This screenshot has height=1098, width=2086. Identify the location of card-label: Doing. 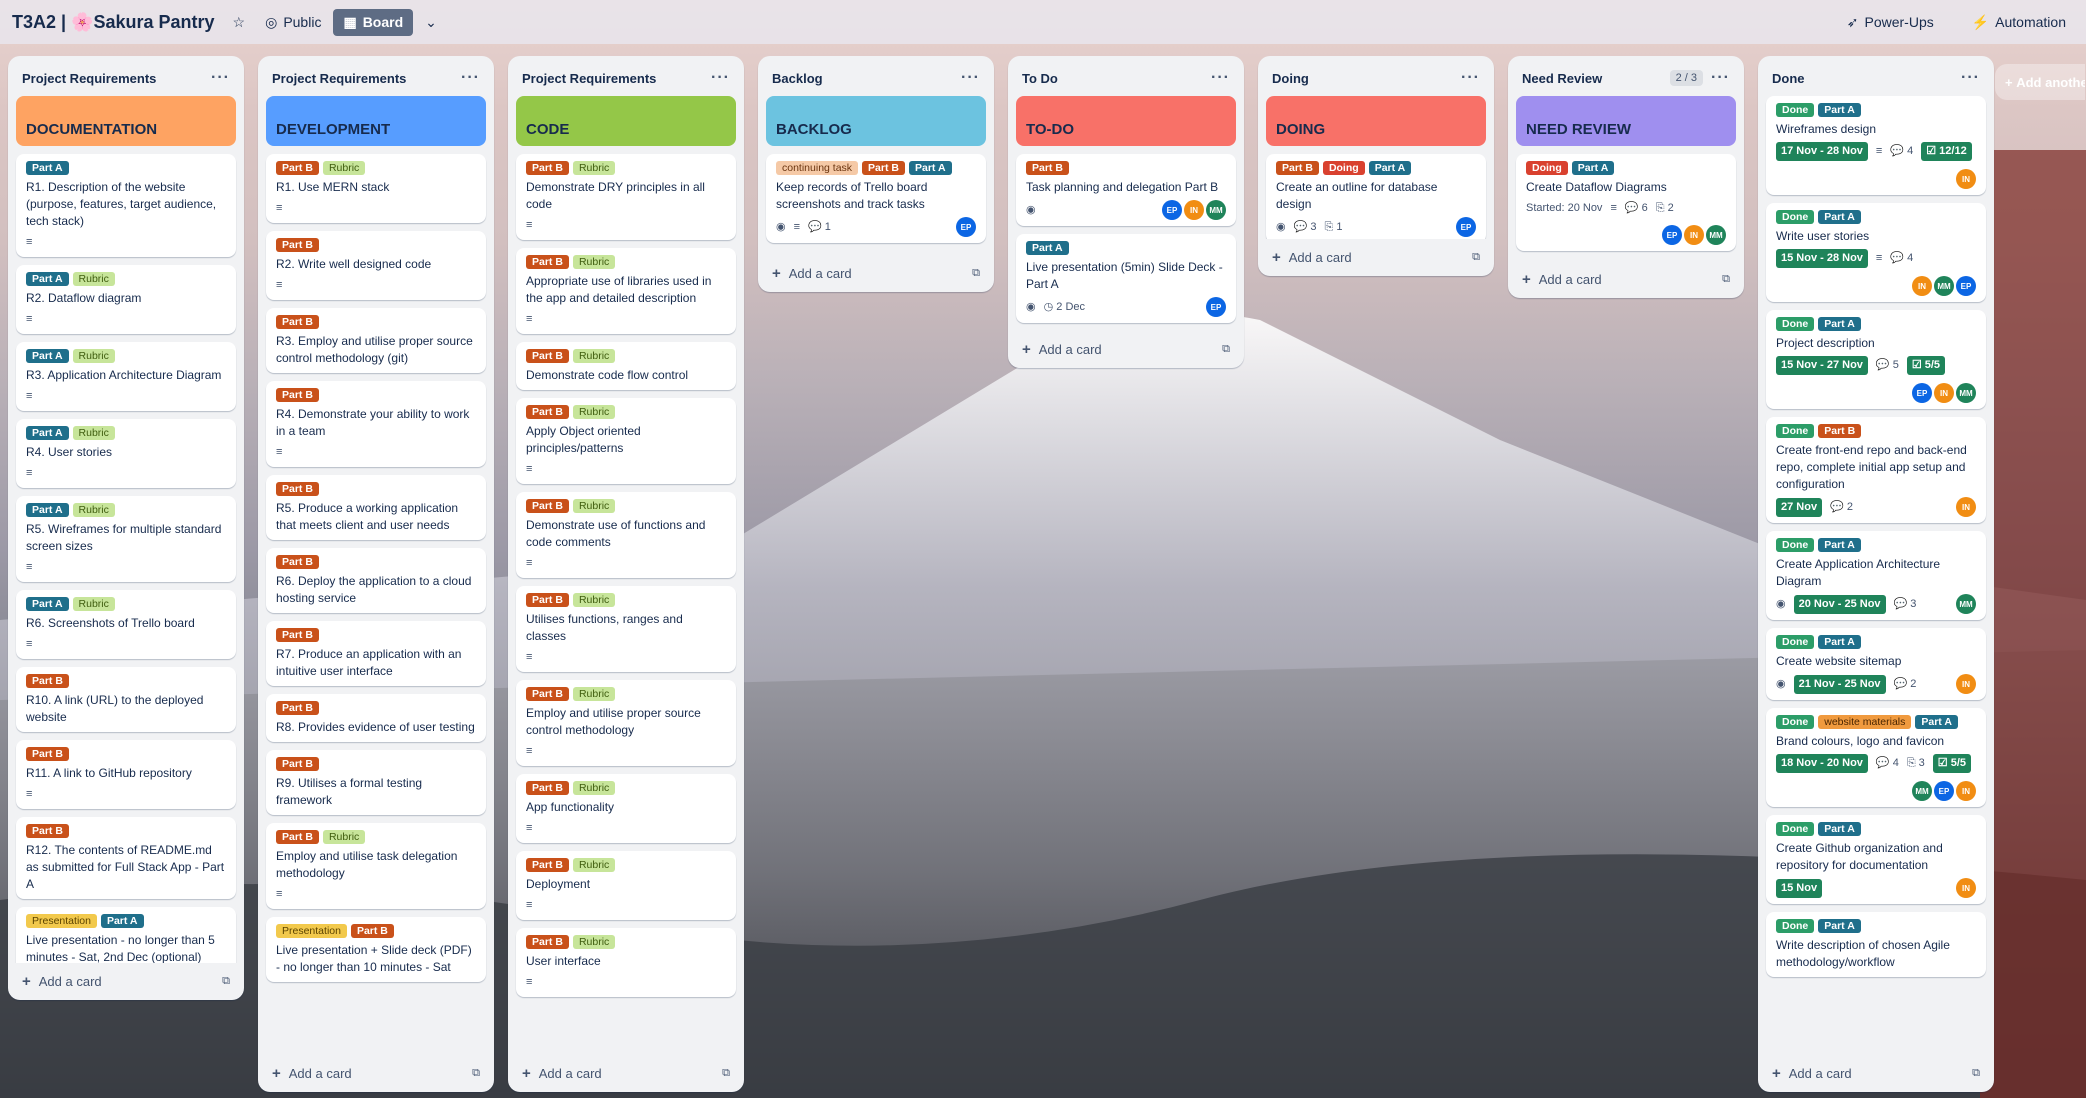
(1343, 168).